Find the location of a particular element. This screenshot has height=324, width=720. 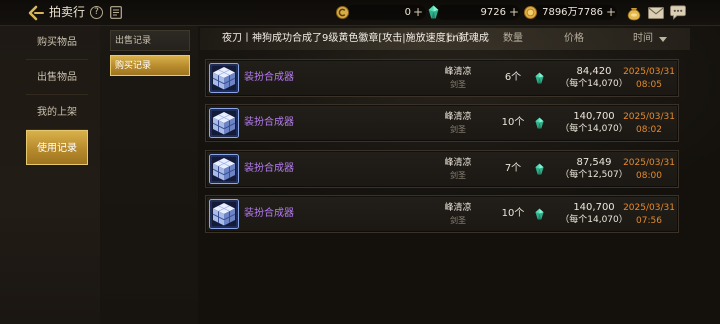

sidebar-item-label: 出售物品 is located at coordinates (57, 77).